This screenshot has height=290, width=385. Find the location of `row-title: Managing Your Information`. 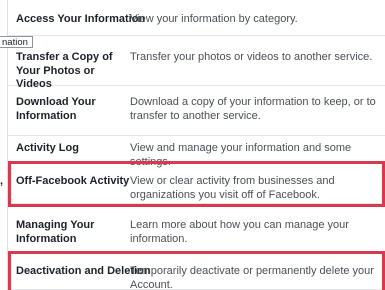

row-title: Managing Your Information is located at coordinates (55, 232).